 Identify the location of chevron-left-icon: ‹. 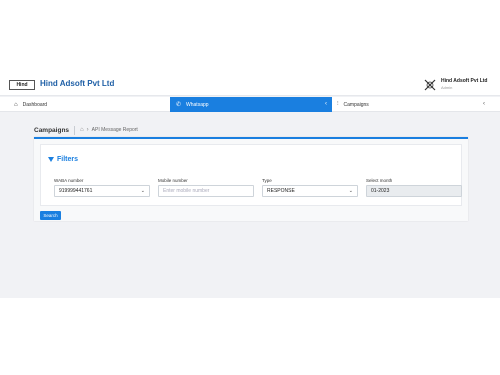
(326, 104).